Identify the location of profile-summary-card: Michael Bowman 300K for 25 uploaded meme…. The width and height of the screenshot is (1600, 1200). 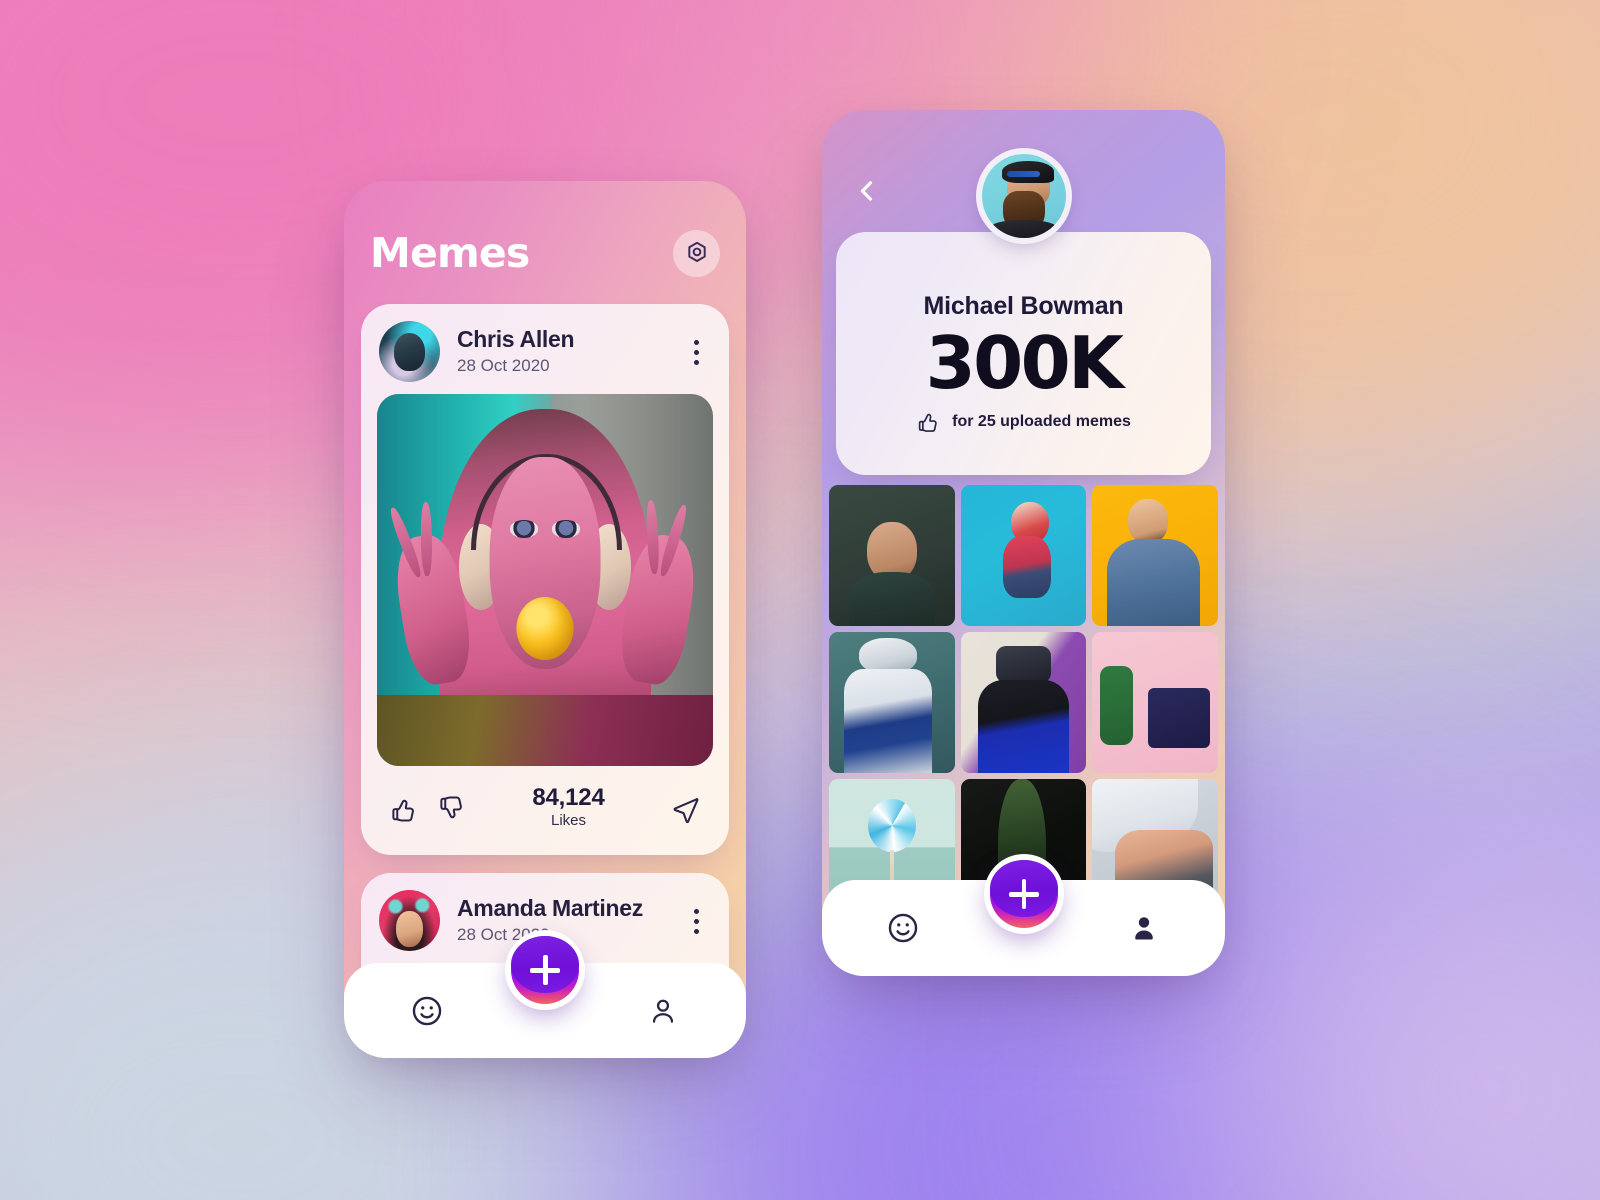
(1023, 311).